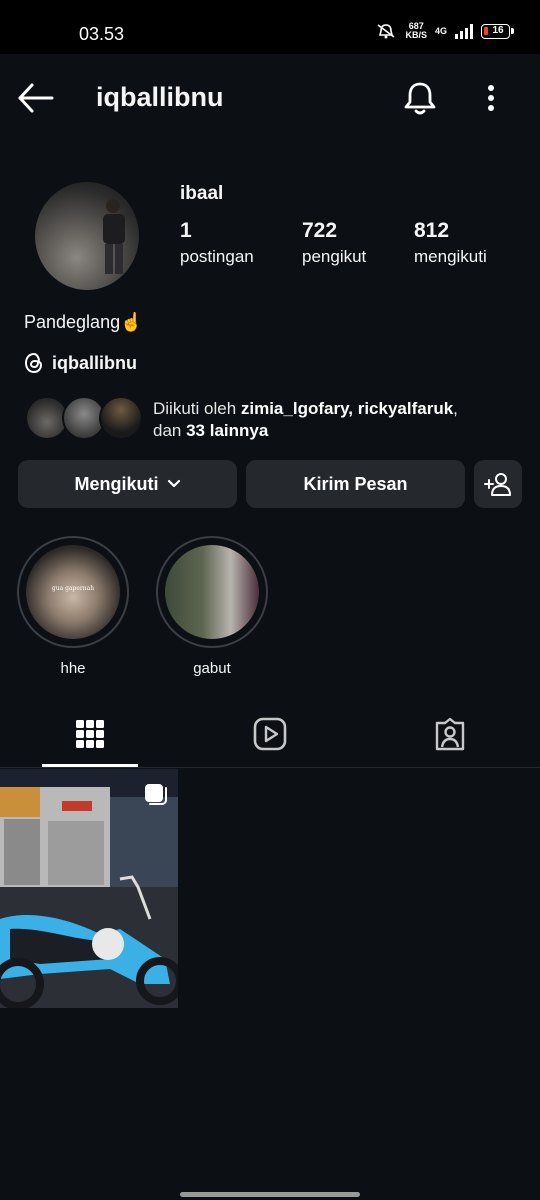 Image resolution: width=540 pixels, height=1200 pixels. I want to click on highlight-ring: gua gapernah, so click(73, 592).